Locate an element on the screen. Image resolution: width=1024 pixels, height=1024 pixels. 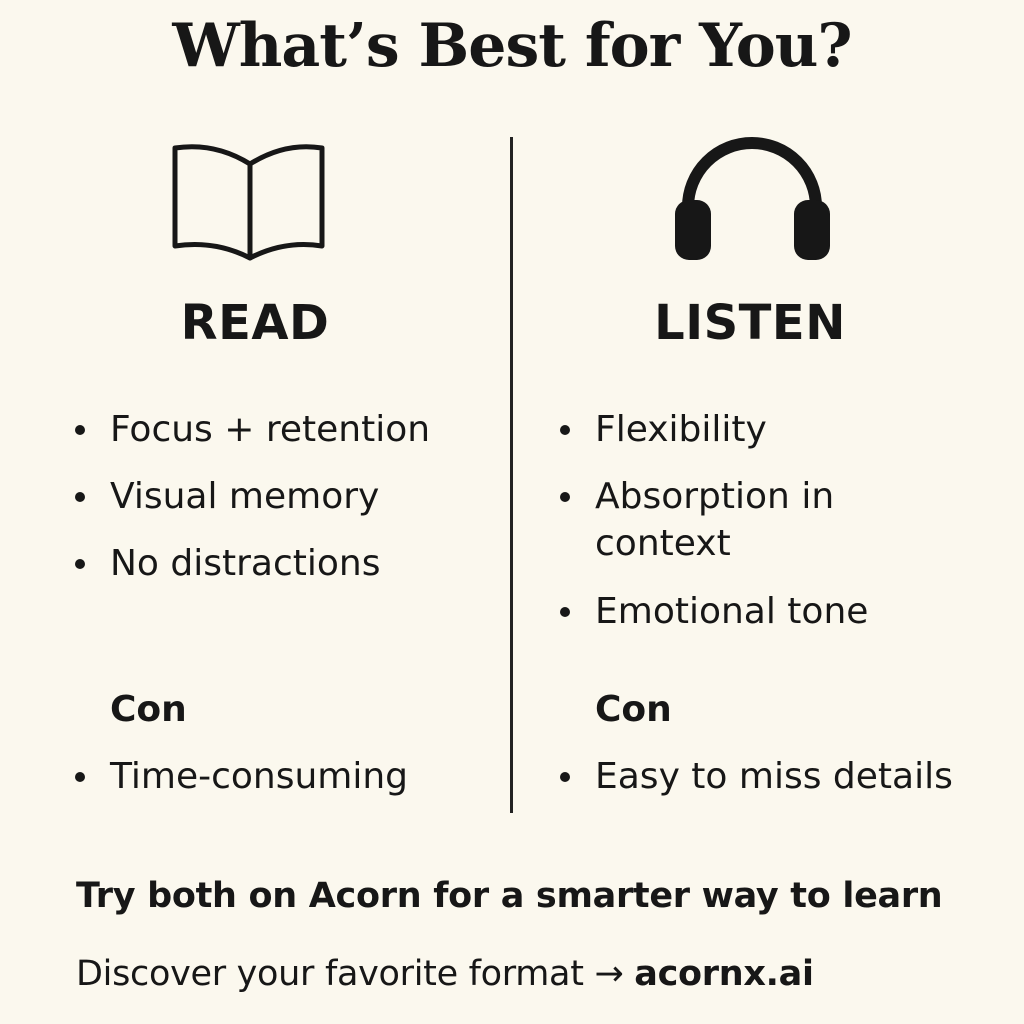
open-book-icon is located at coordinates (248, 202).